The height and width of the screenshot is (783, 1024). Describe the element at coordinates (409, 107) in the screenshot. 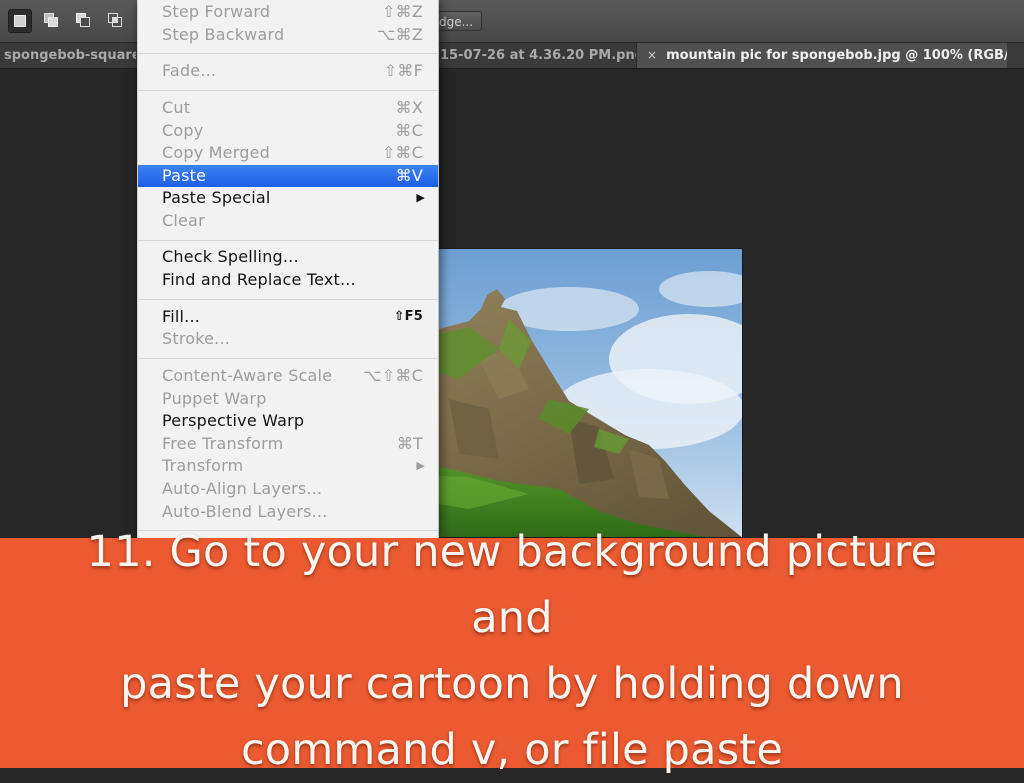

I see `menu-shortcut: ⌘X` at that location.